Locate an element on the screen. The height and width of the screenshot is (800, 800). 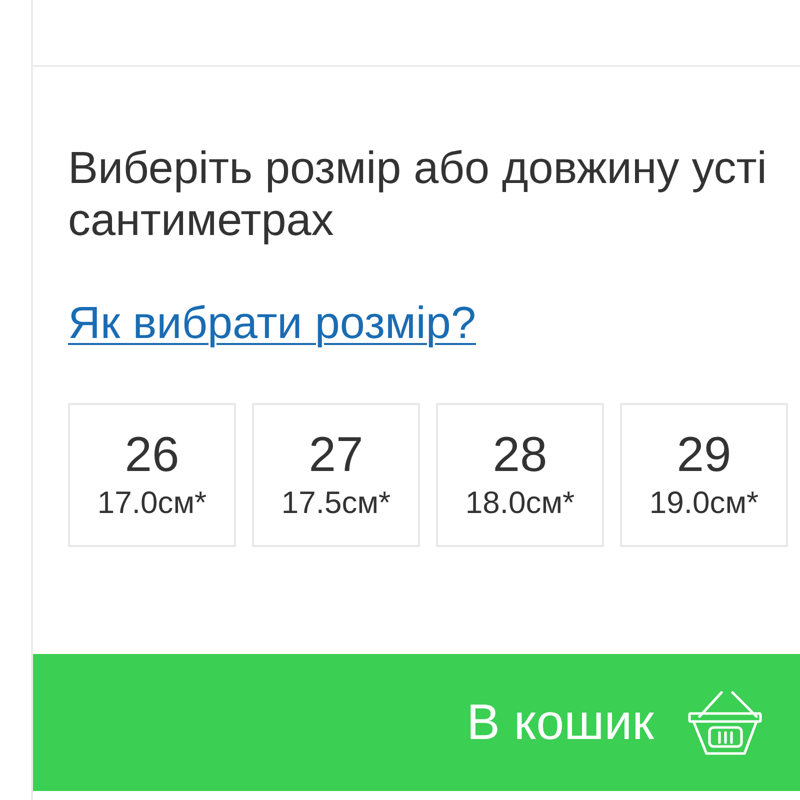
basket-icon is located at coordinates (725, 722).